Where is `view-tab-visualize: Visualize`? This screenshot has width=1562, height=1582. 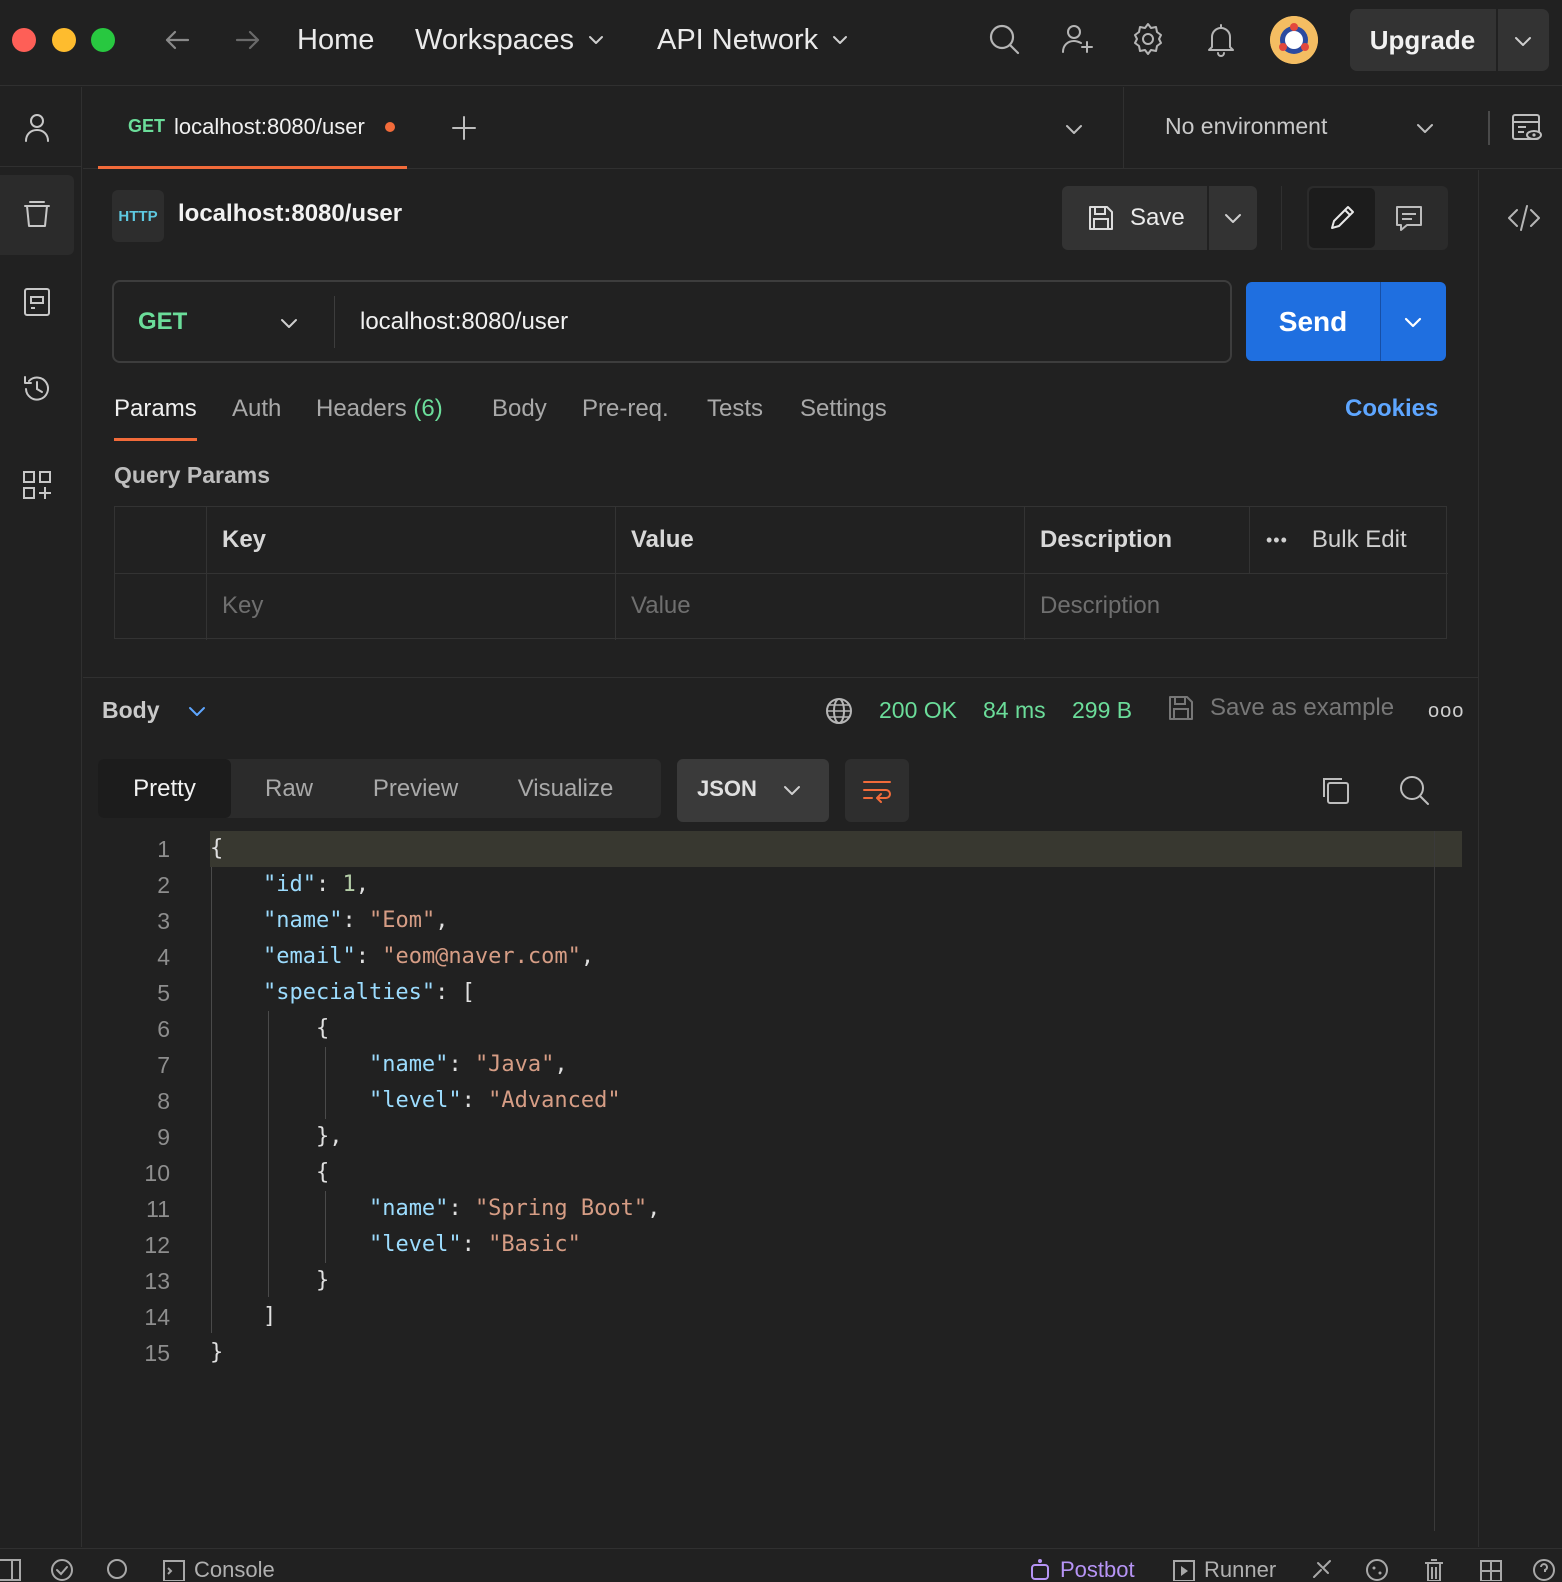 view-tab-visualize: Visualize is located at coordinates (565, 788).